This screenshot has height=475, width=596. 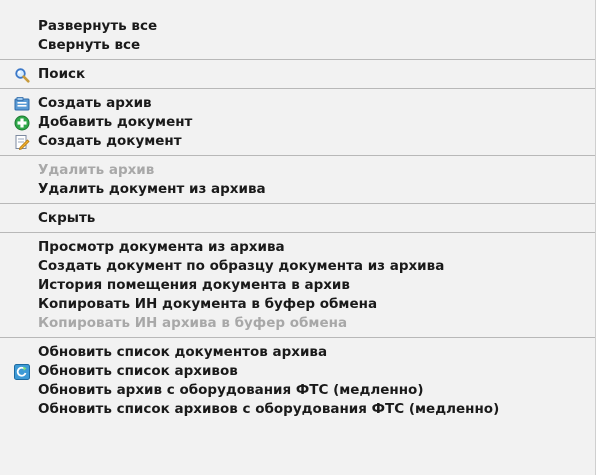 I want to click on menu-item-label: Удалить архив, so click(x=96, y=170).